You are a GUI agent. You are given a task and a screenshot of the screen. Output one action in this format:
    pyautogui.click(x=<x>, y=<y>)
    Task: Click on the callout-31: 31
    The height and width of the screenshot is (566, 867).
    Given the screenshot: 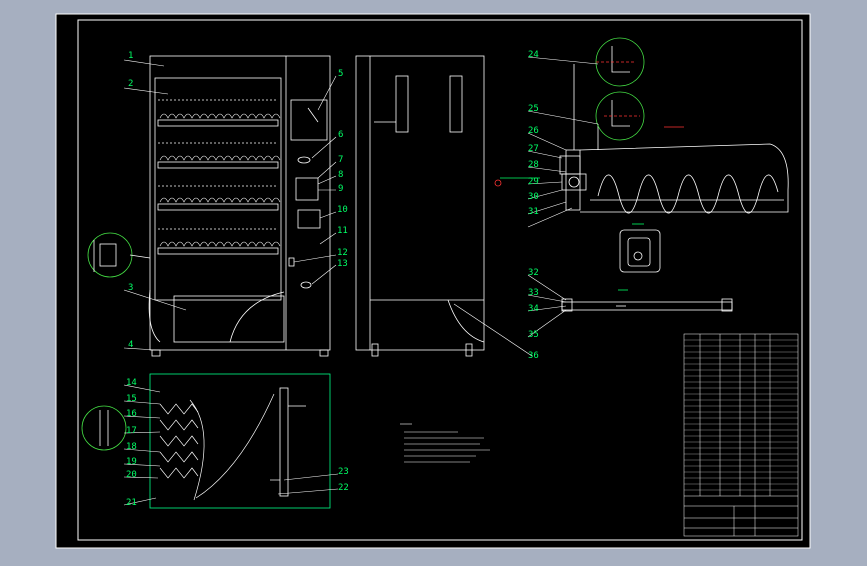 What is the action you would take?
    pyautogui.click(x=533, y=212)
    